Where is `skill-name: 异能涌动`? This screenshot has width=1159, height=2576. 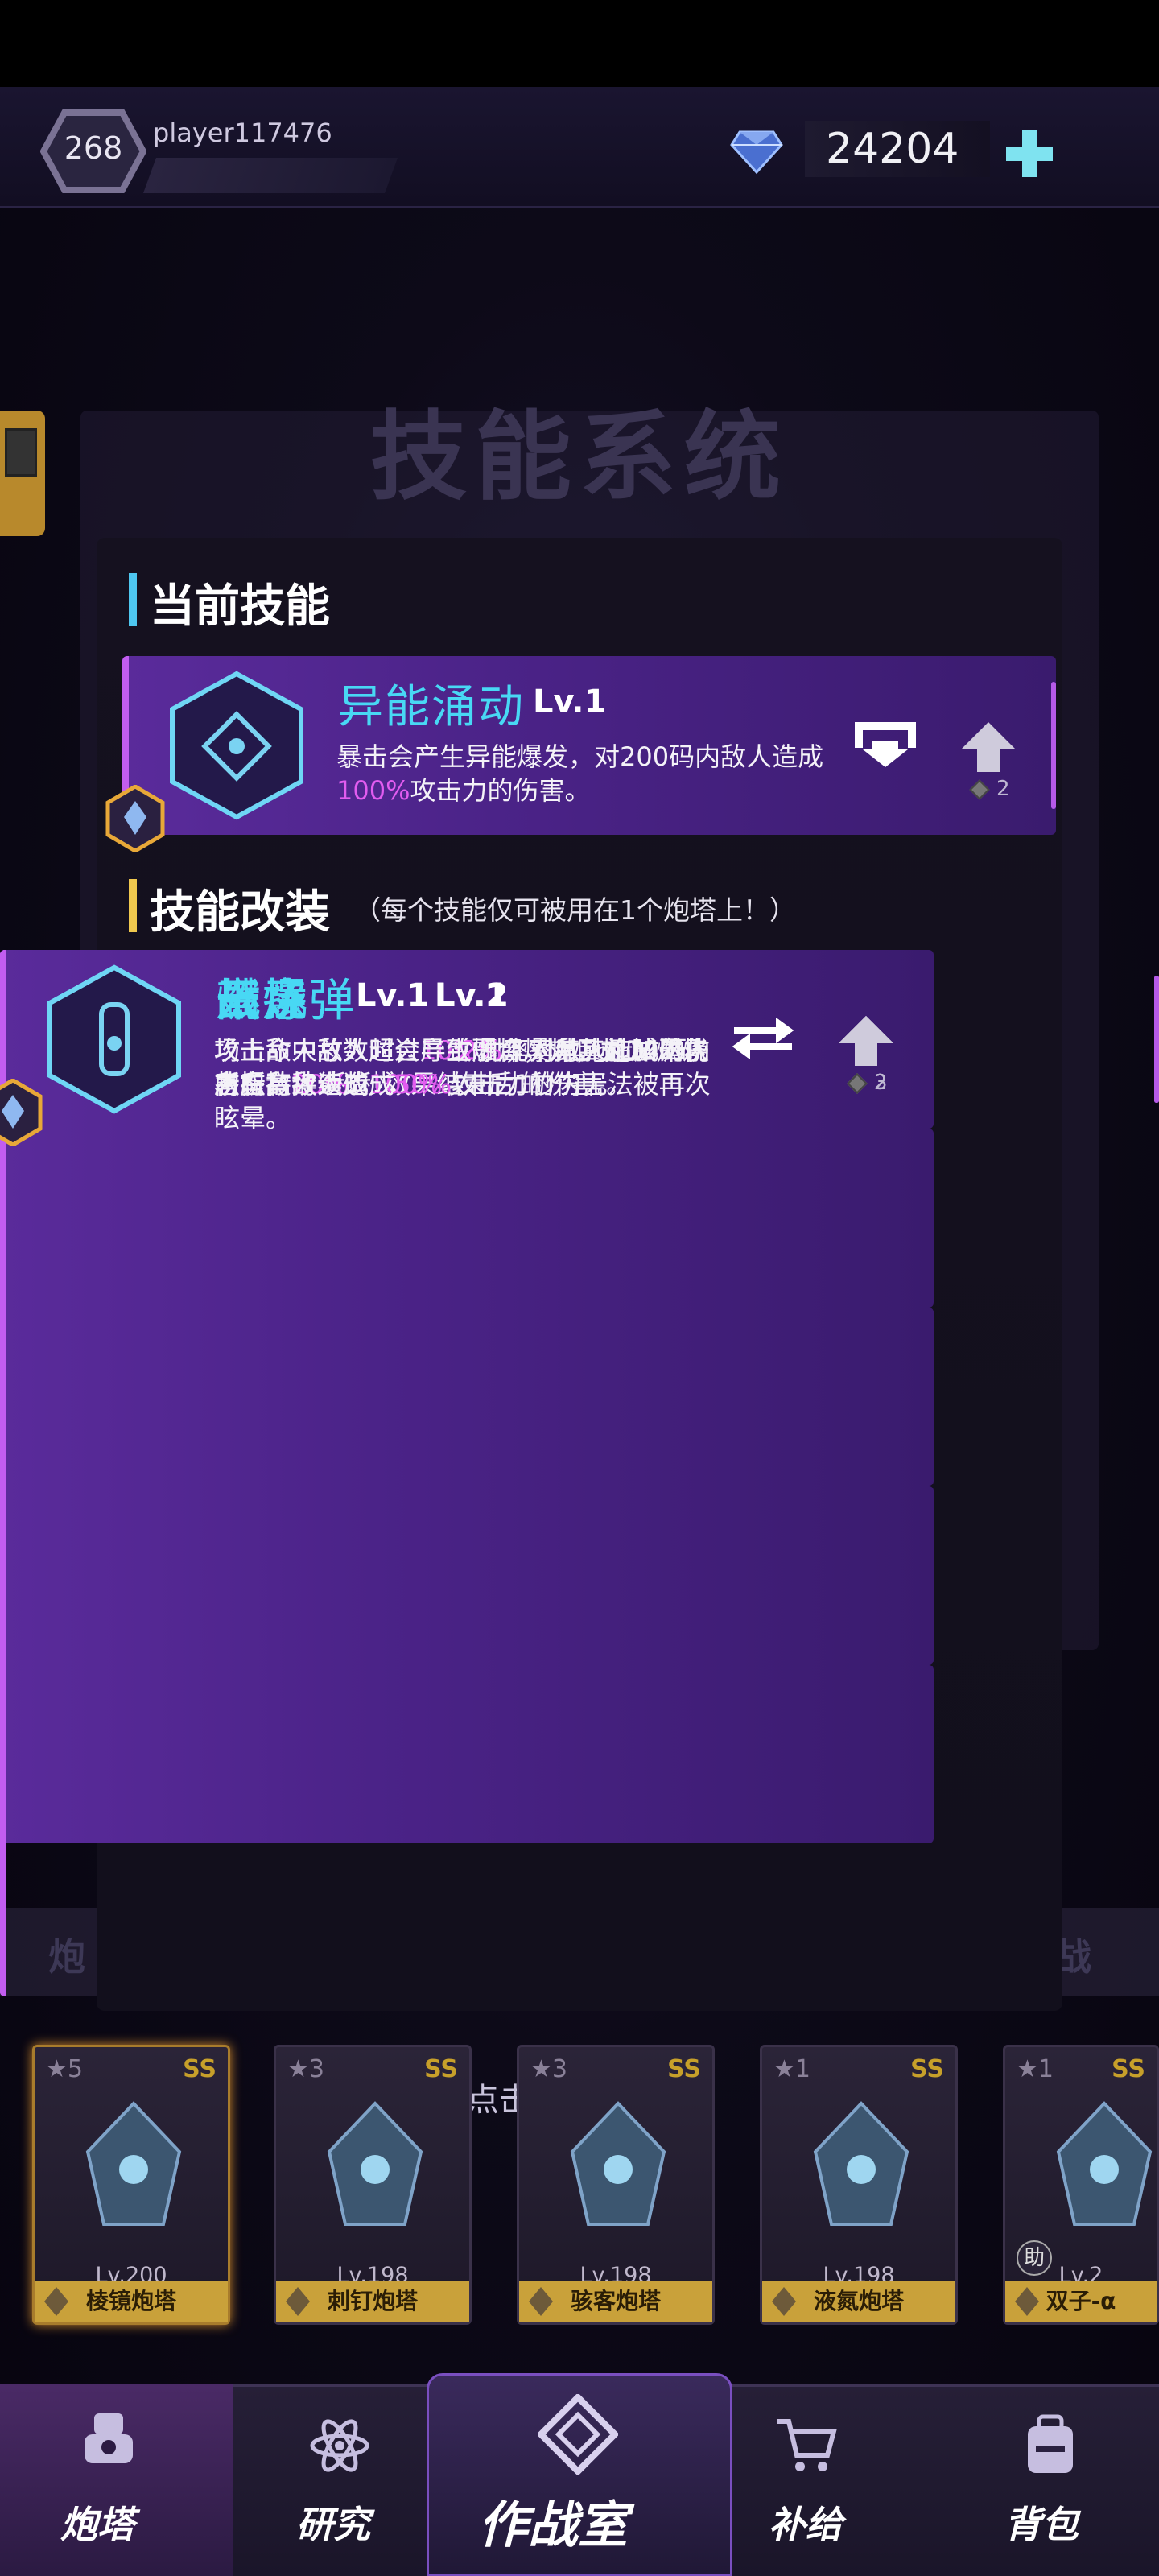
skill-name: 异能涌动 is located at coordinates (431, 707).